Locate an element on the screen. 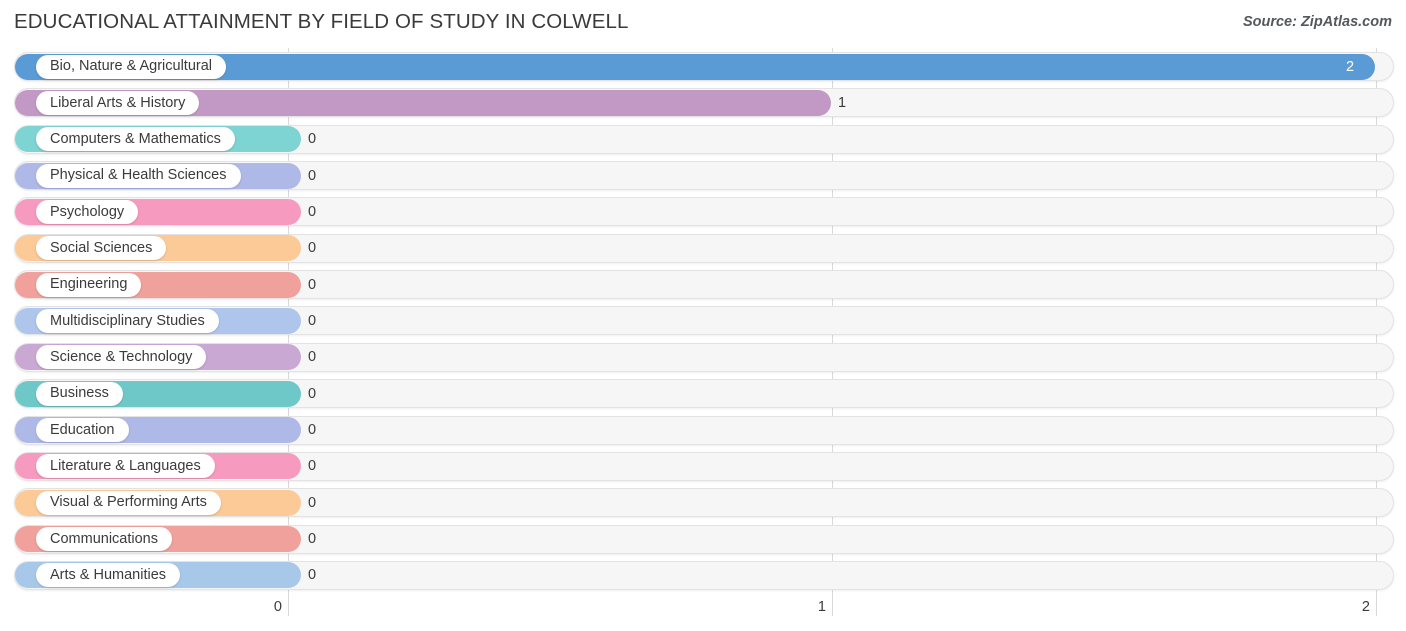  category-label-pill: Visual & Performing Arts is located at coordinates (128, 502).